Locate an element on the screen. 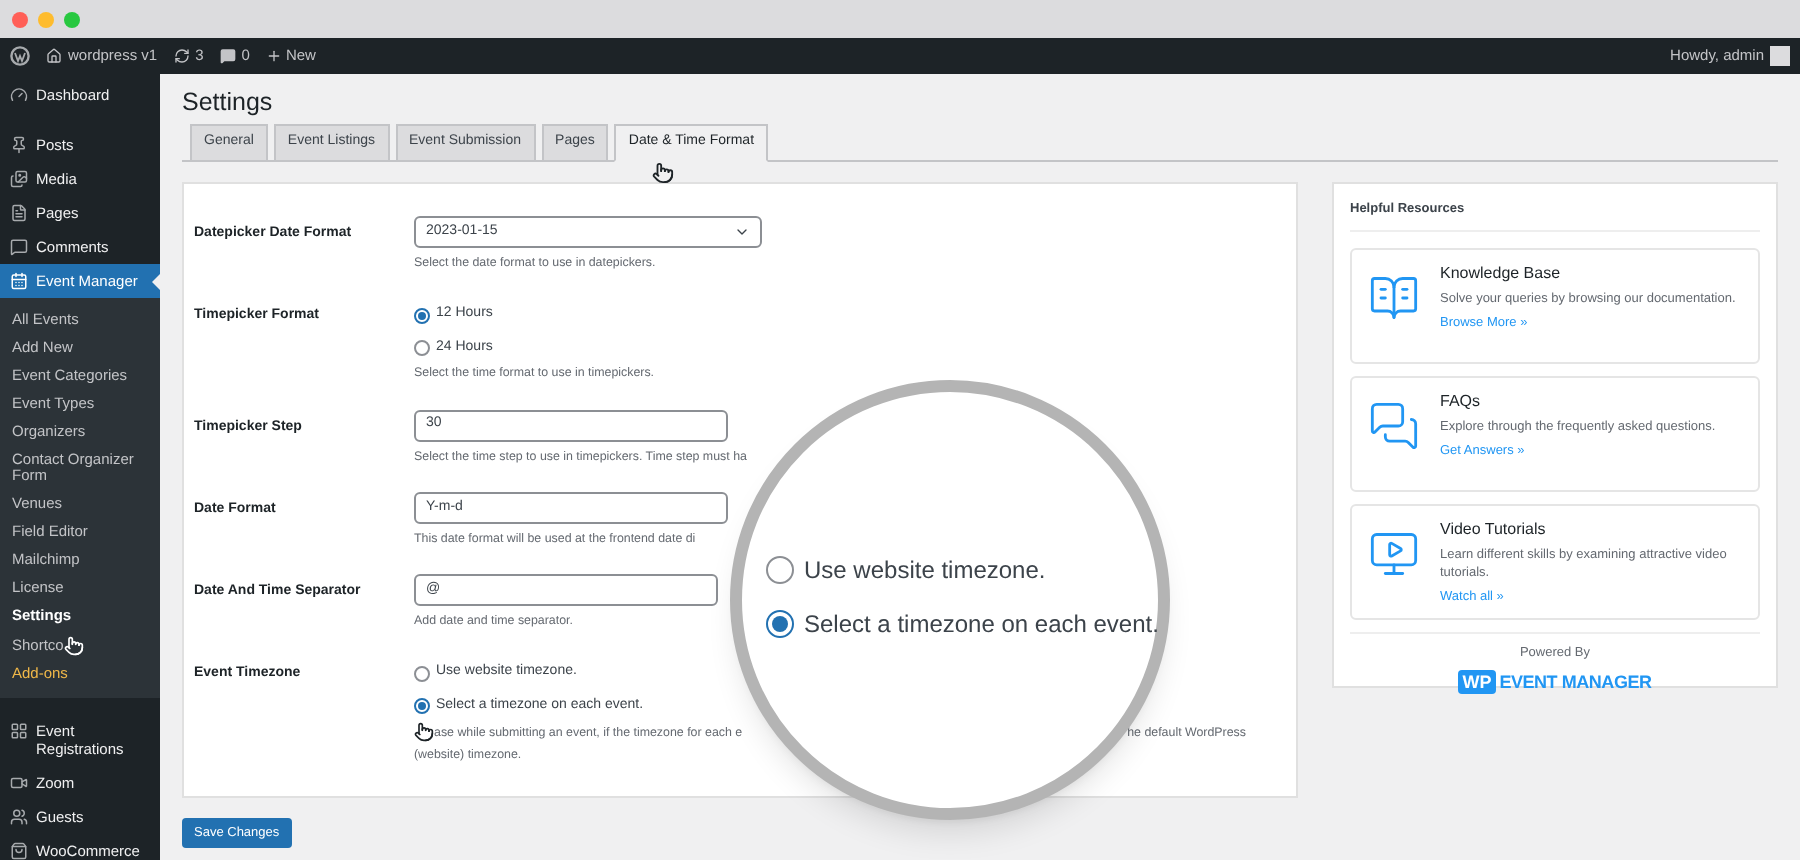  card-title: Knowledge Base is located at coordinates (1501, 273).